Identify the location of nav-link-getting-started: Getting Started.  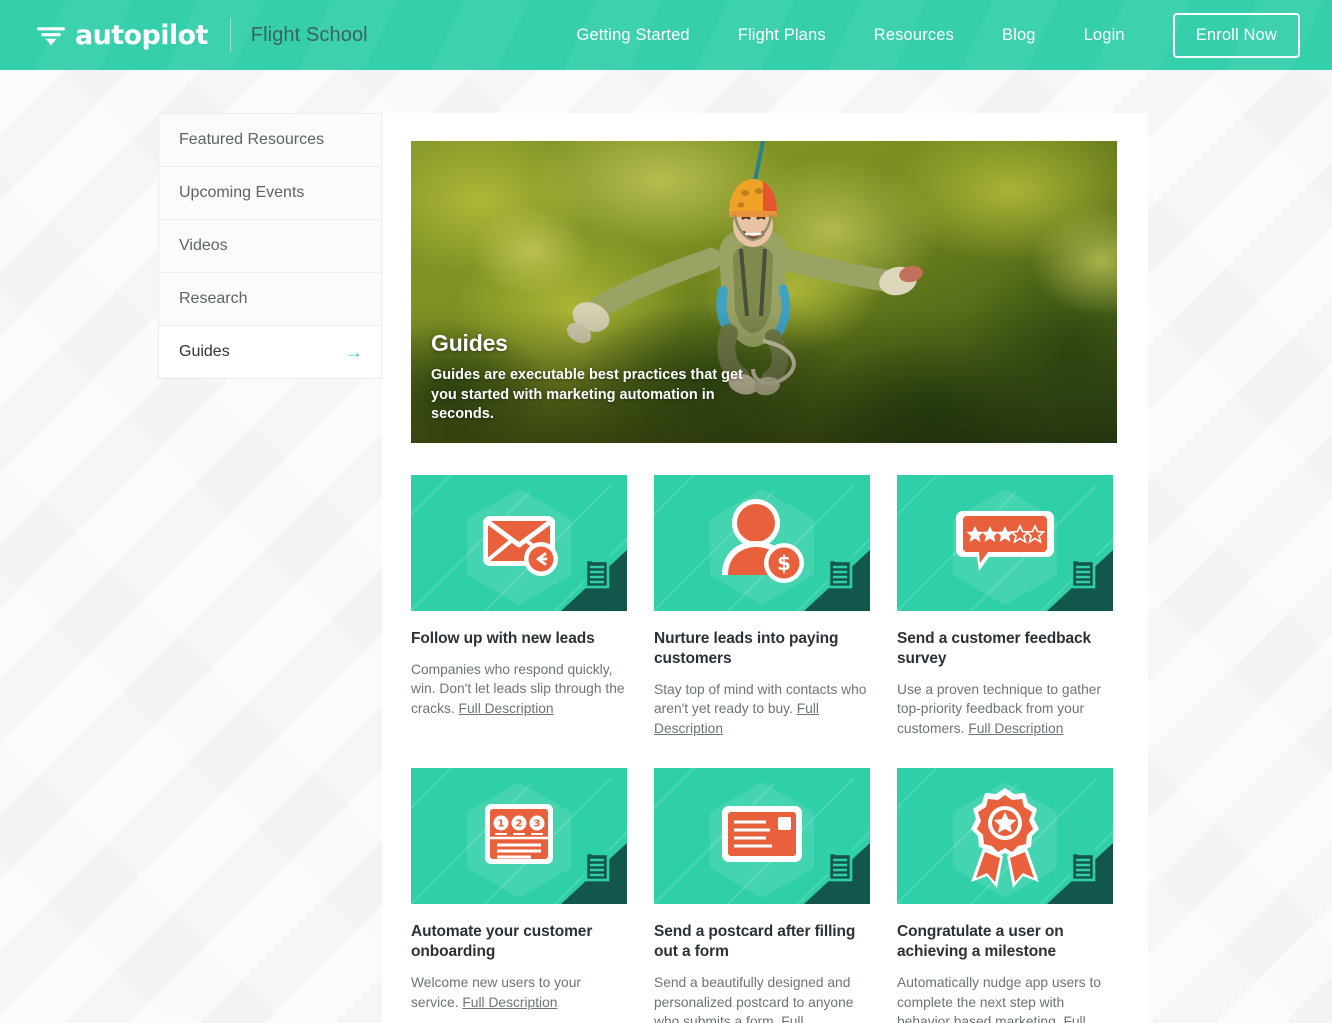
(633, 35).